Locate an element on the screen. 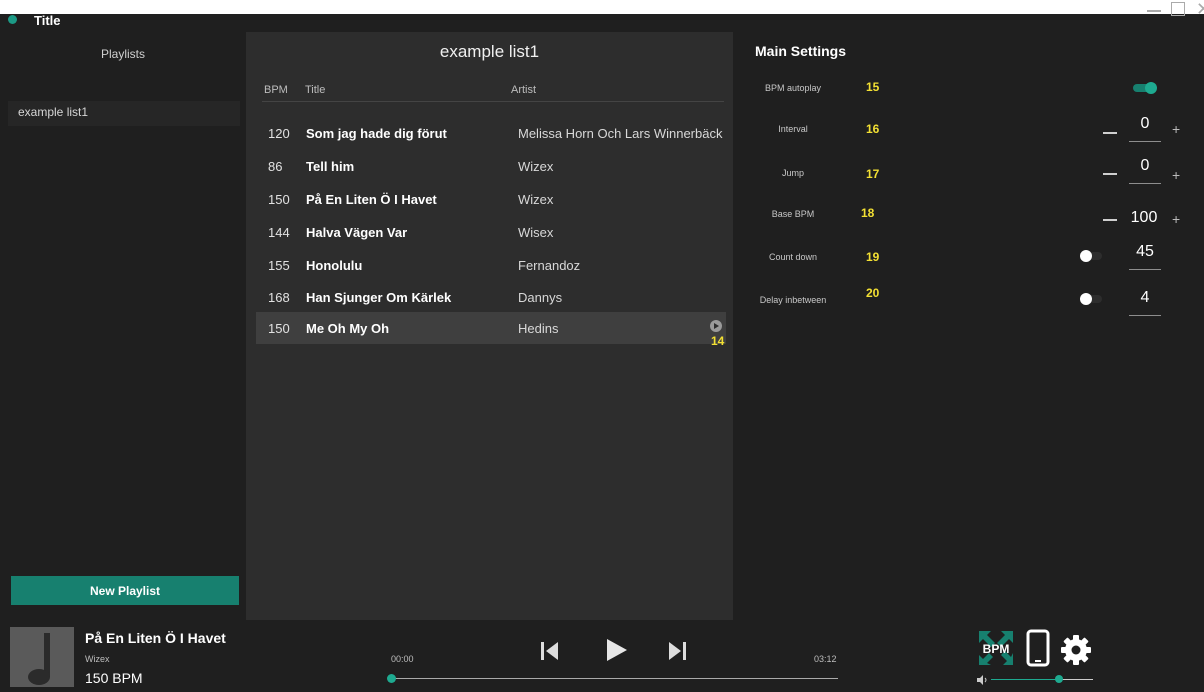  row-artist: Dannys is located at coordinates (540, 297).